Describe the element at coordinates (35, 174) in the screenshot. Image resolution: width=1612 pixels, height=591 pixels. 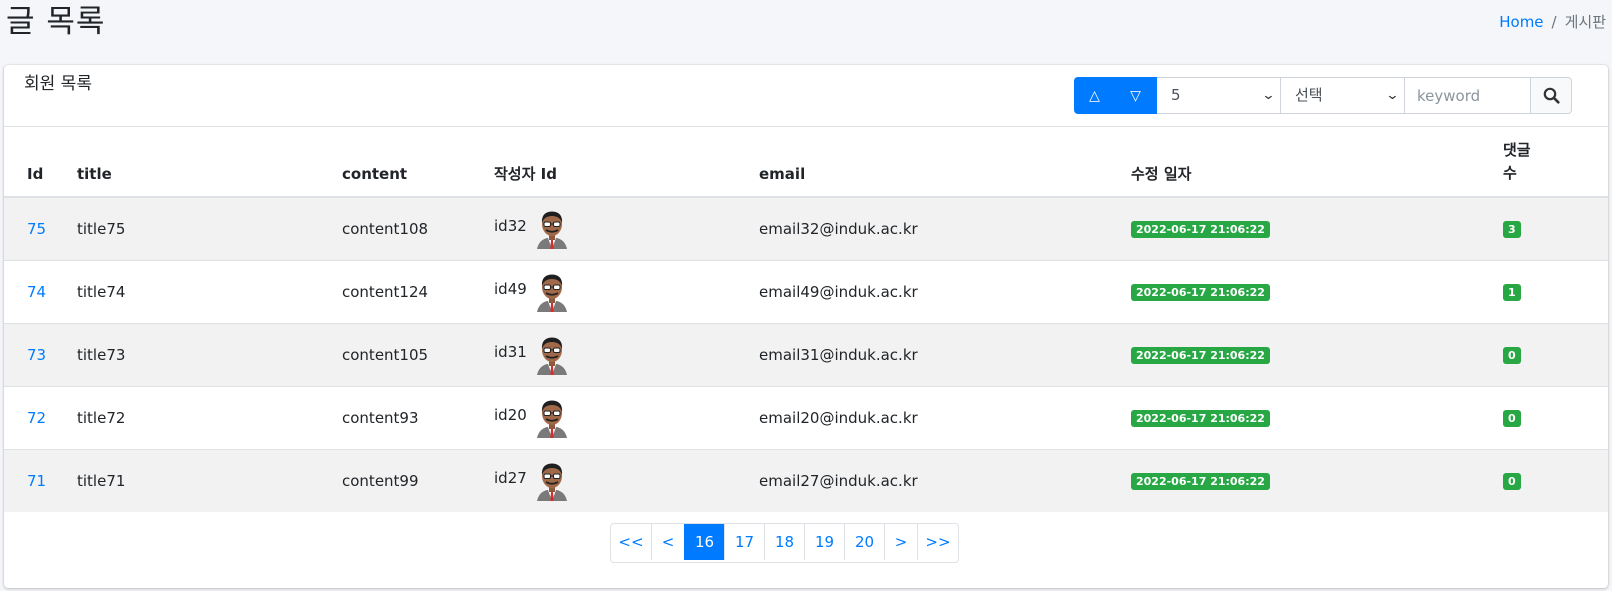
I see `column-header-id: Id` at that location.